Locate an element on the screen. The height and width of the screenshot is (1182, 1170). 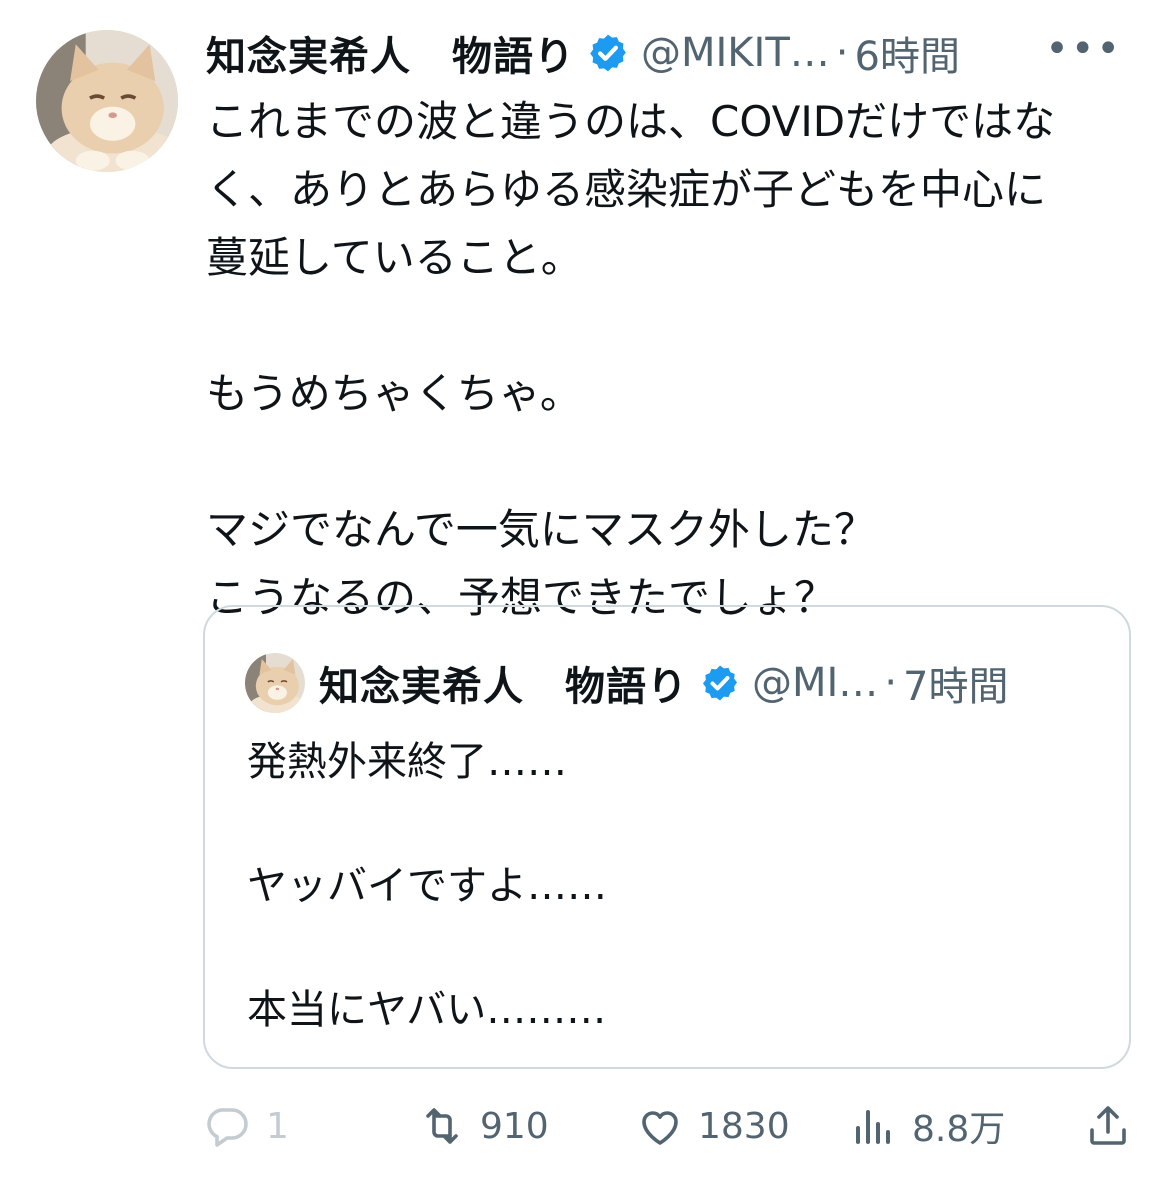
views-button: 8.8万 is located at coordinates (927, 1126).